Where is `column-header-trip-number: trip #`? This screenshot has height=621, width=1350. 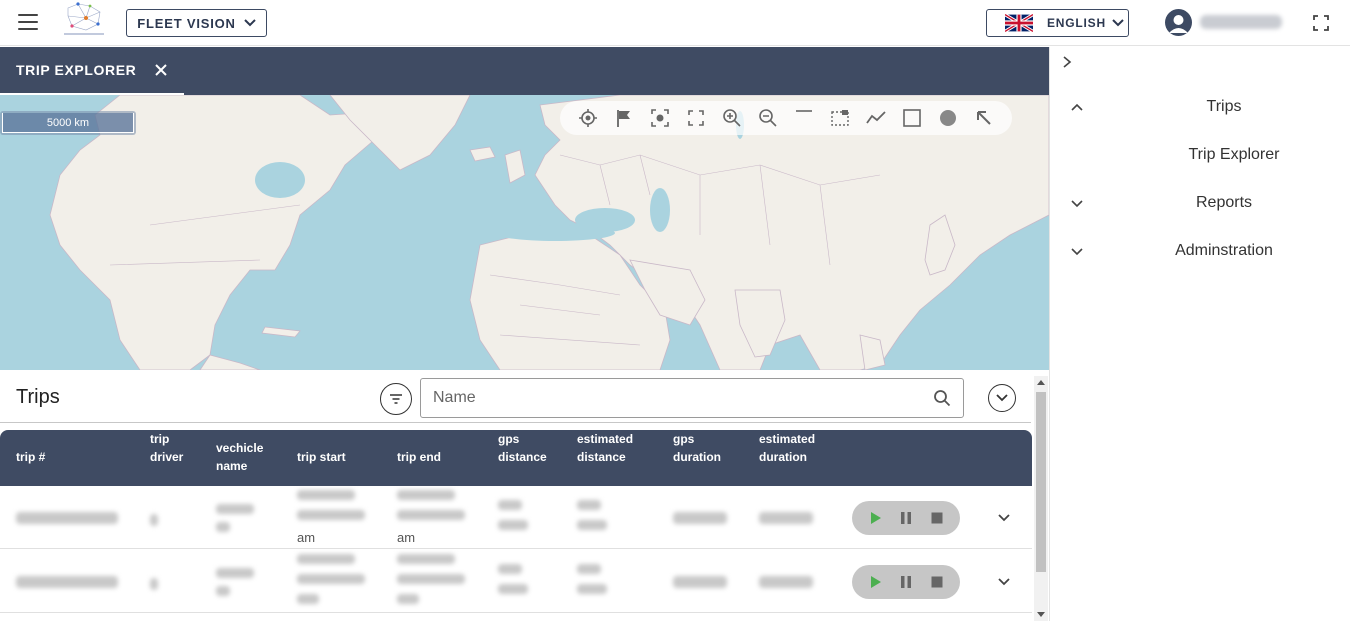
column-header-trip-number: trip # is located at coordinates (30, 457).